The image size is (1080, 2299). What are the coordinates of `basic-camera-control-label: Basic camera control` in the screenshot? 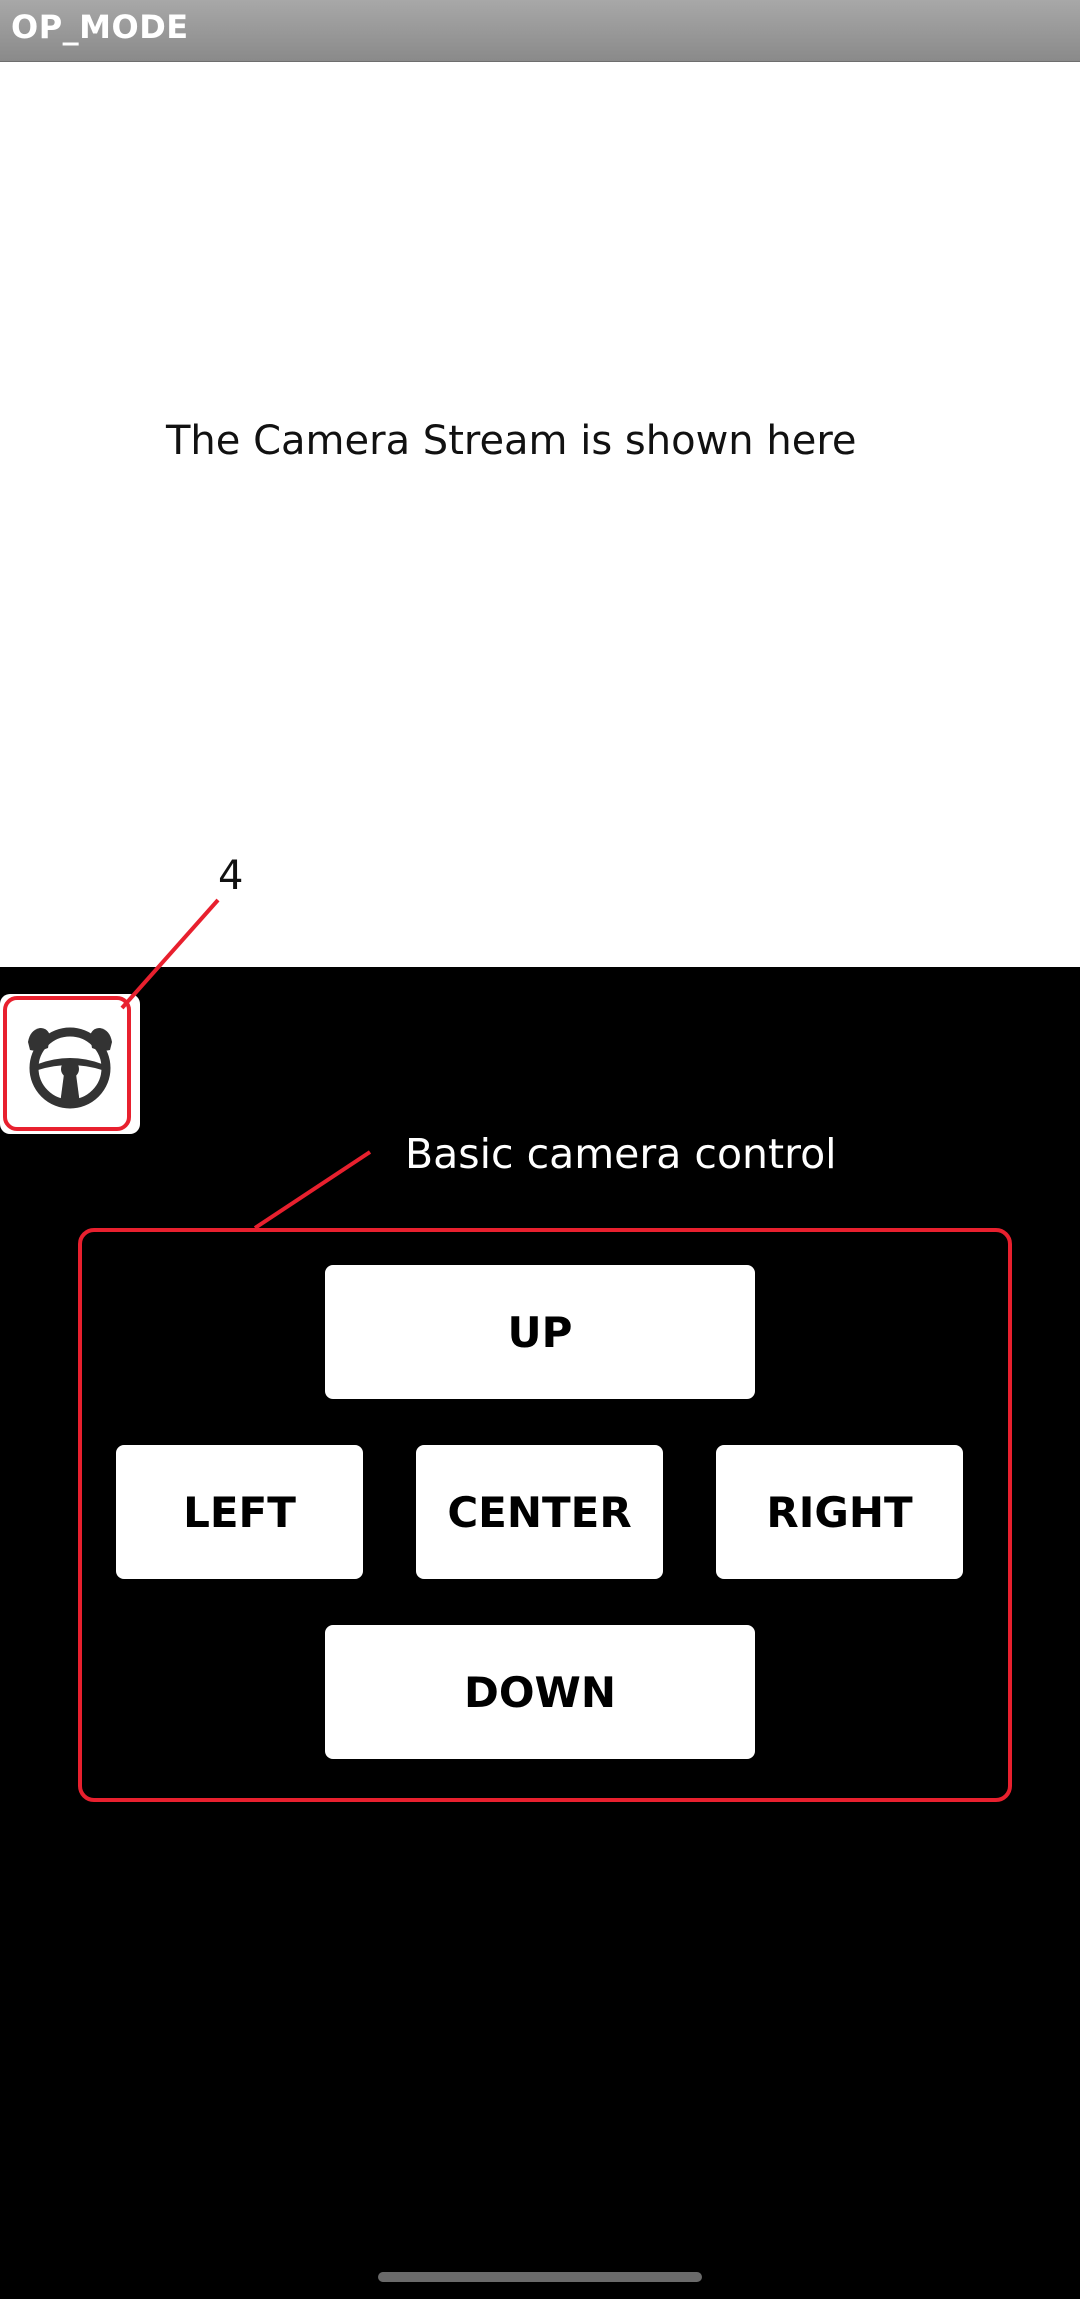 It's located at (621, 1154).